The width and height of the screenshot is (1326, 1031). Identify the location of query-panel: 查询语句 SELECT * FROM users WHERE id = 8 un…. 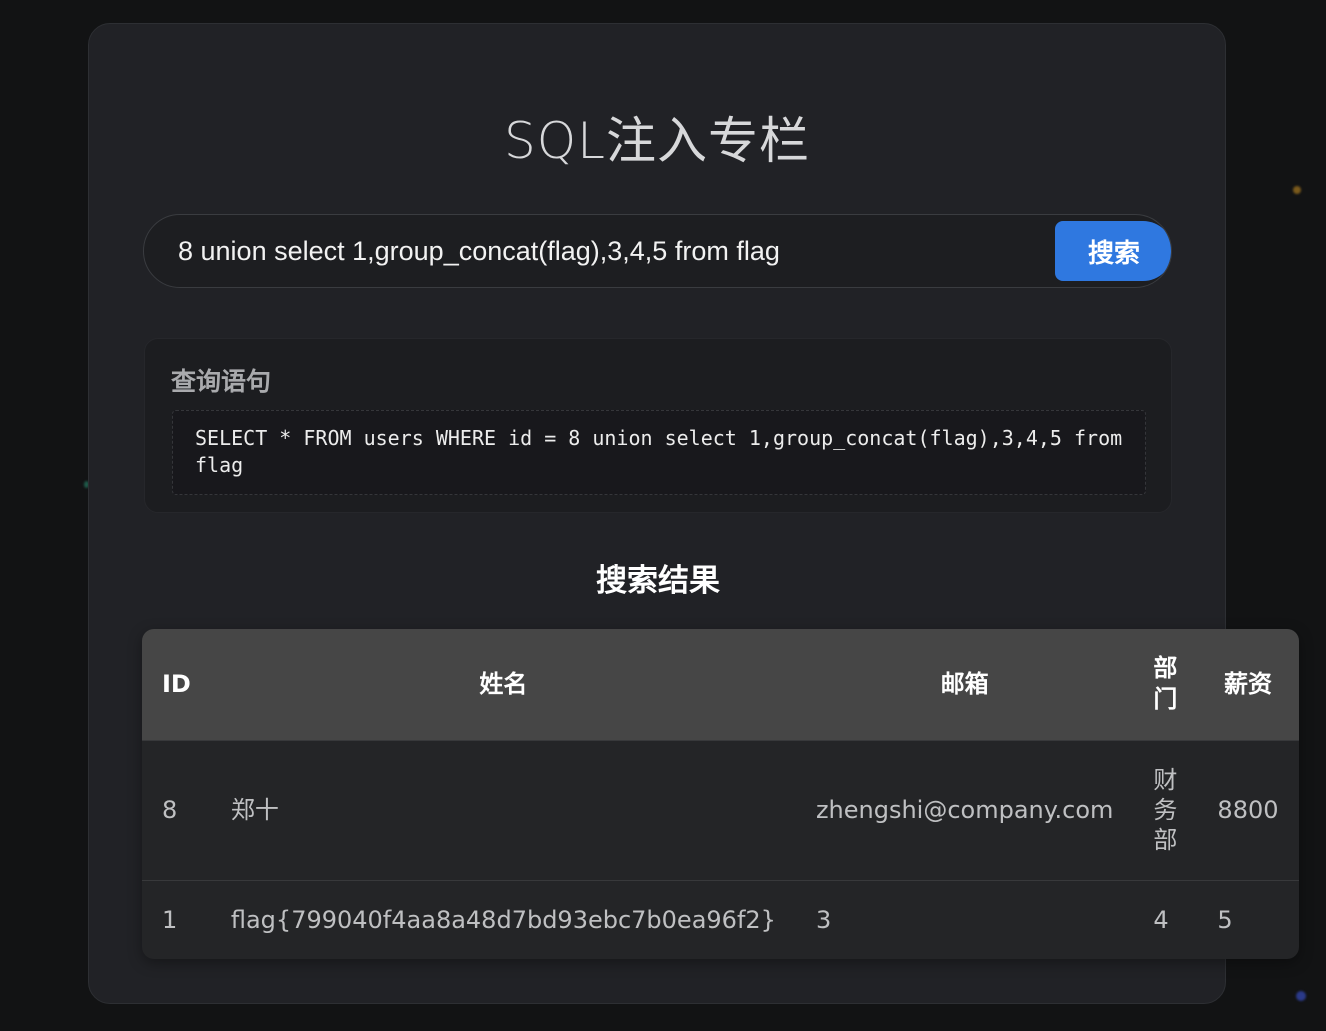
(658, 425).